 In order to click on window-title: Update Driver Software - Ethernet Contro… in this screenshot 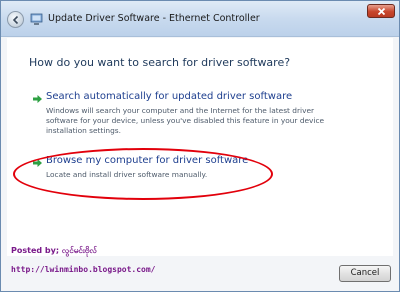, I will do `click(154, 18)`.